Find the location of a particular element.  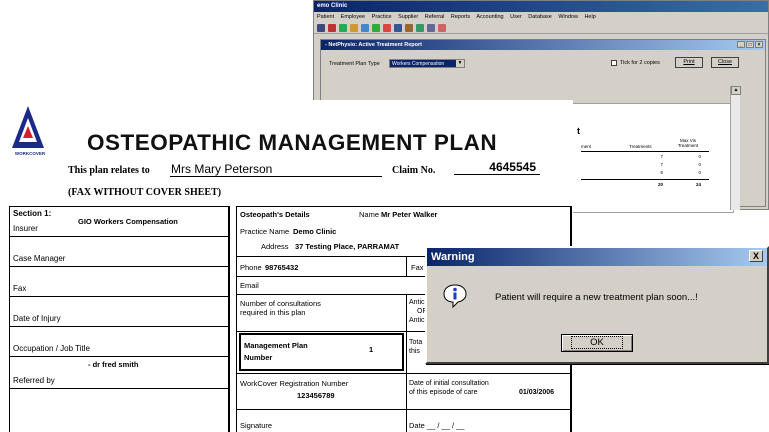

occupation-label: Occupation / Job Title is located at coordinates (51, 348).